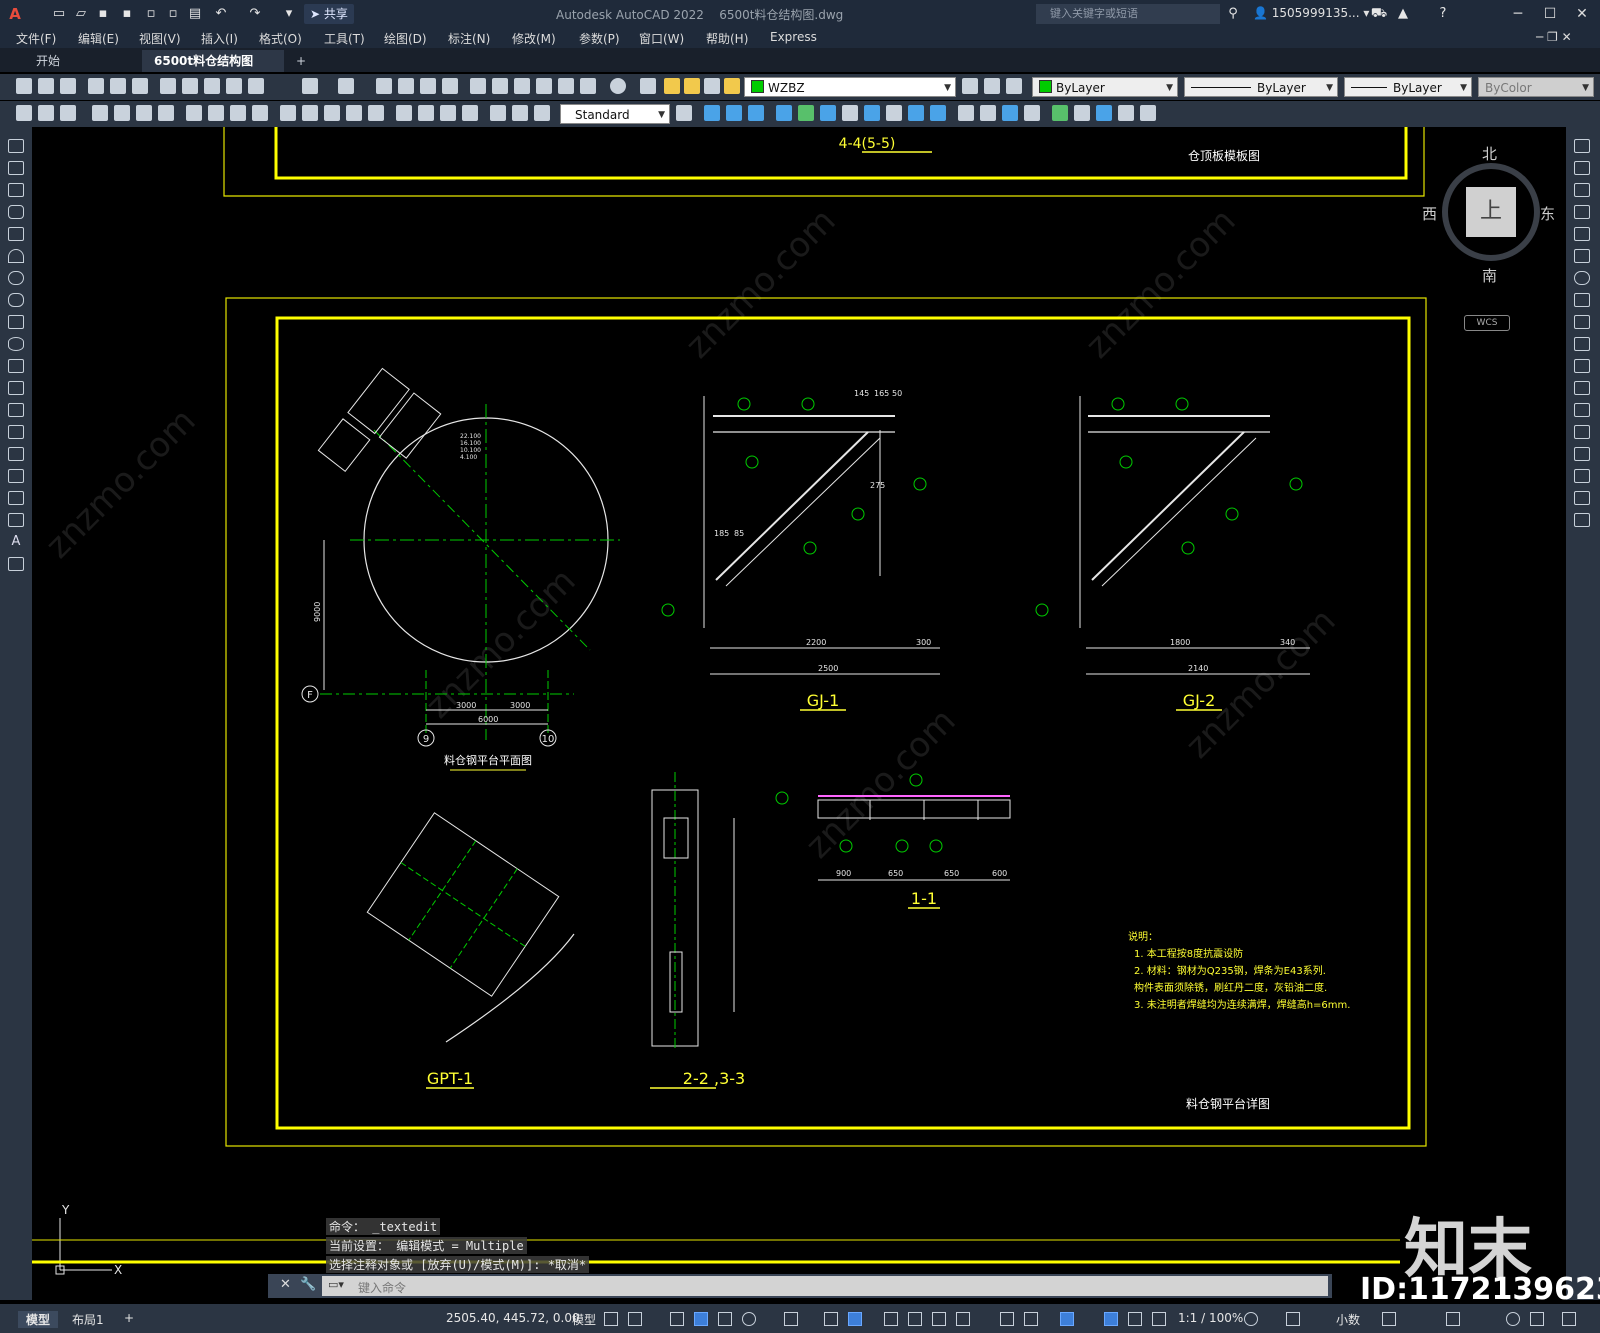 The width and height of the screenshot is (1600, 1333). What do you see at coordinates (36, 38) in the screenshot?
I see `menu-file: 文件(F)` at bounding box center [36, 38].